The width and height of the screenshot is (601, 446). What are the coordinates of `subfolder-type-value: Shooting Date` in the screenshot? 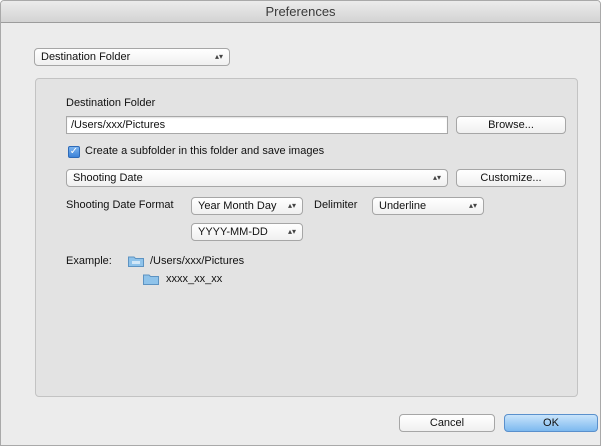 It's located at (108, 178).